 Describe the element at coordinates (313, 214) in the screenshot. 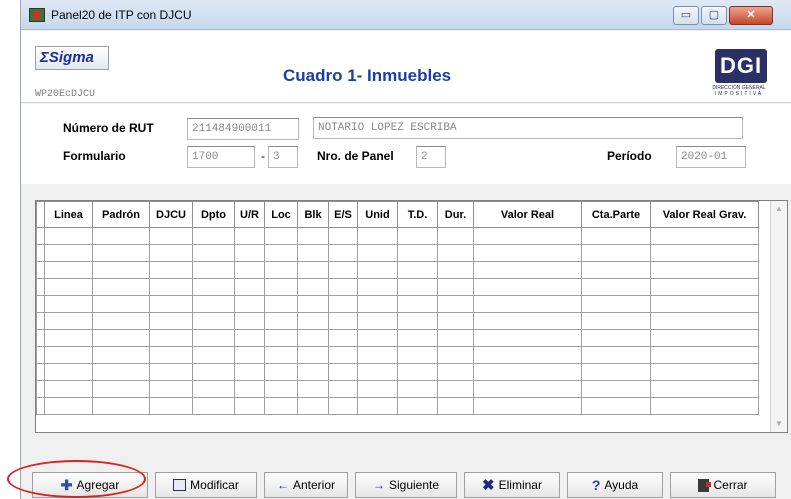

I see `col-header-blk: Blk` at that location.